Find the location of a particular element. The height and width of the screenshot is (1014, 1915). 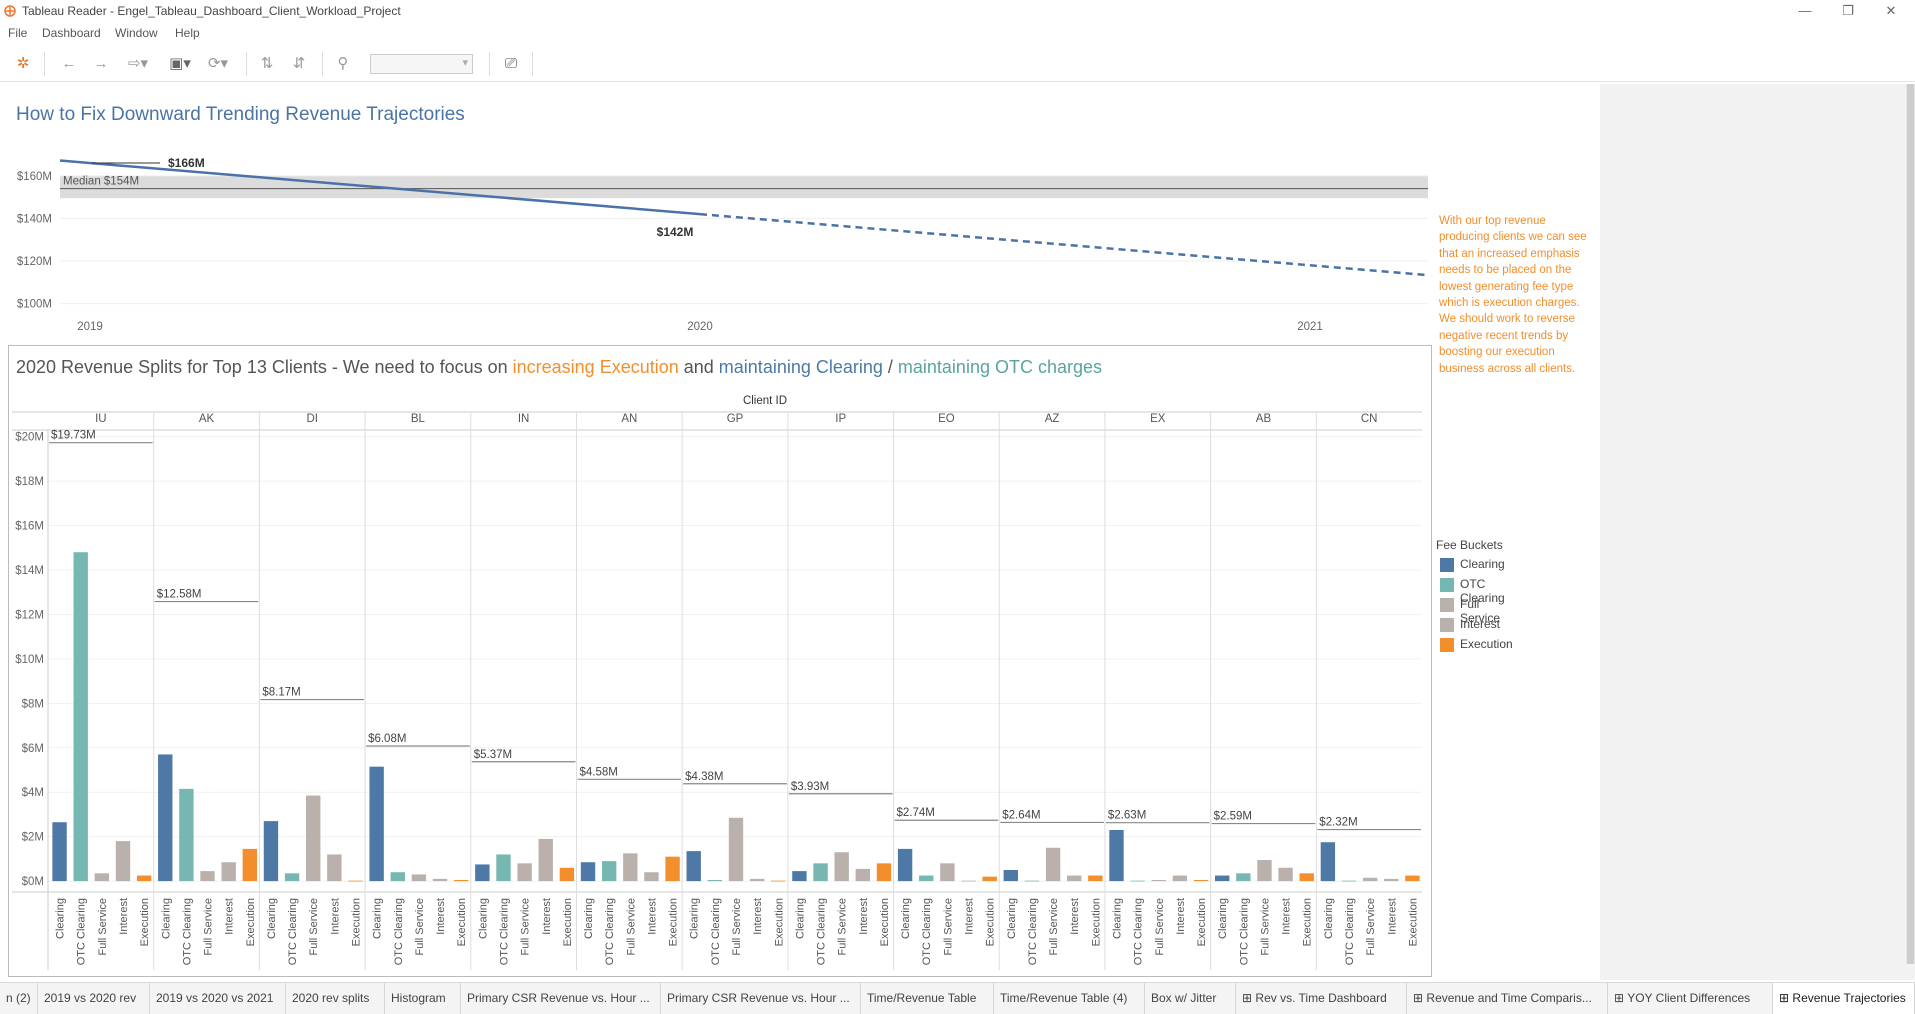

tab-dashboard-active: ⊞ Revenue Trajectories is located at coordinates (1844, 998).